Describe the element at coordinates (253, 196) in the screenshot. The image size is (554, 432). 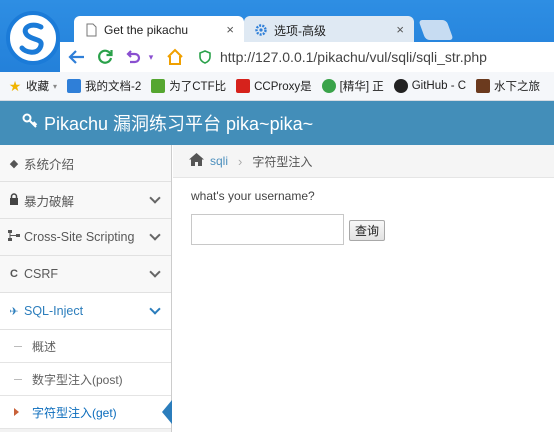
I see `username-question: what's your username?` at that location.